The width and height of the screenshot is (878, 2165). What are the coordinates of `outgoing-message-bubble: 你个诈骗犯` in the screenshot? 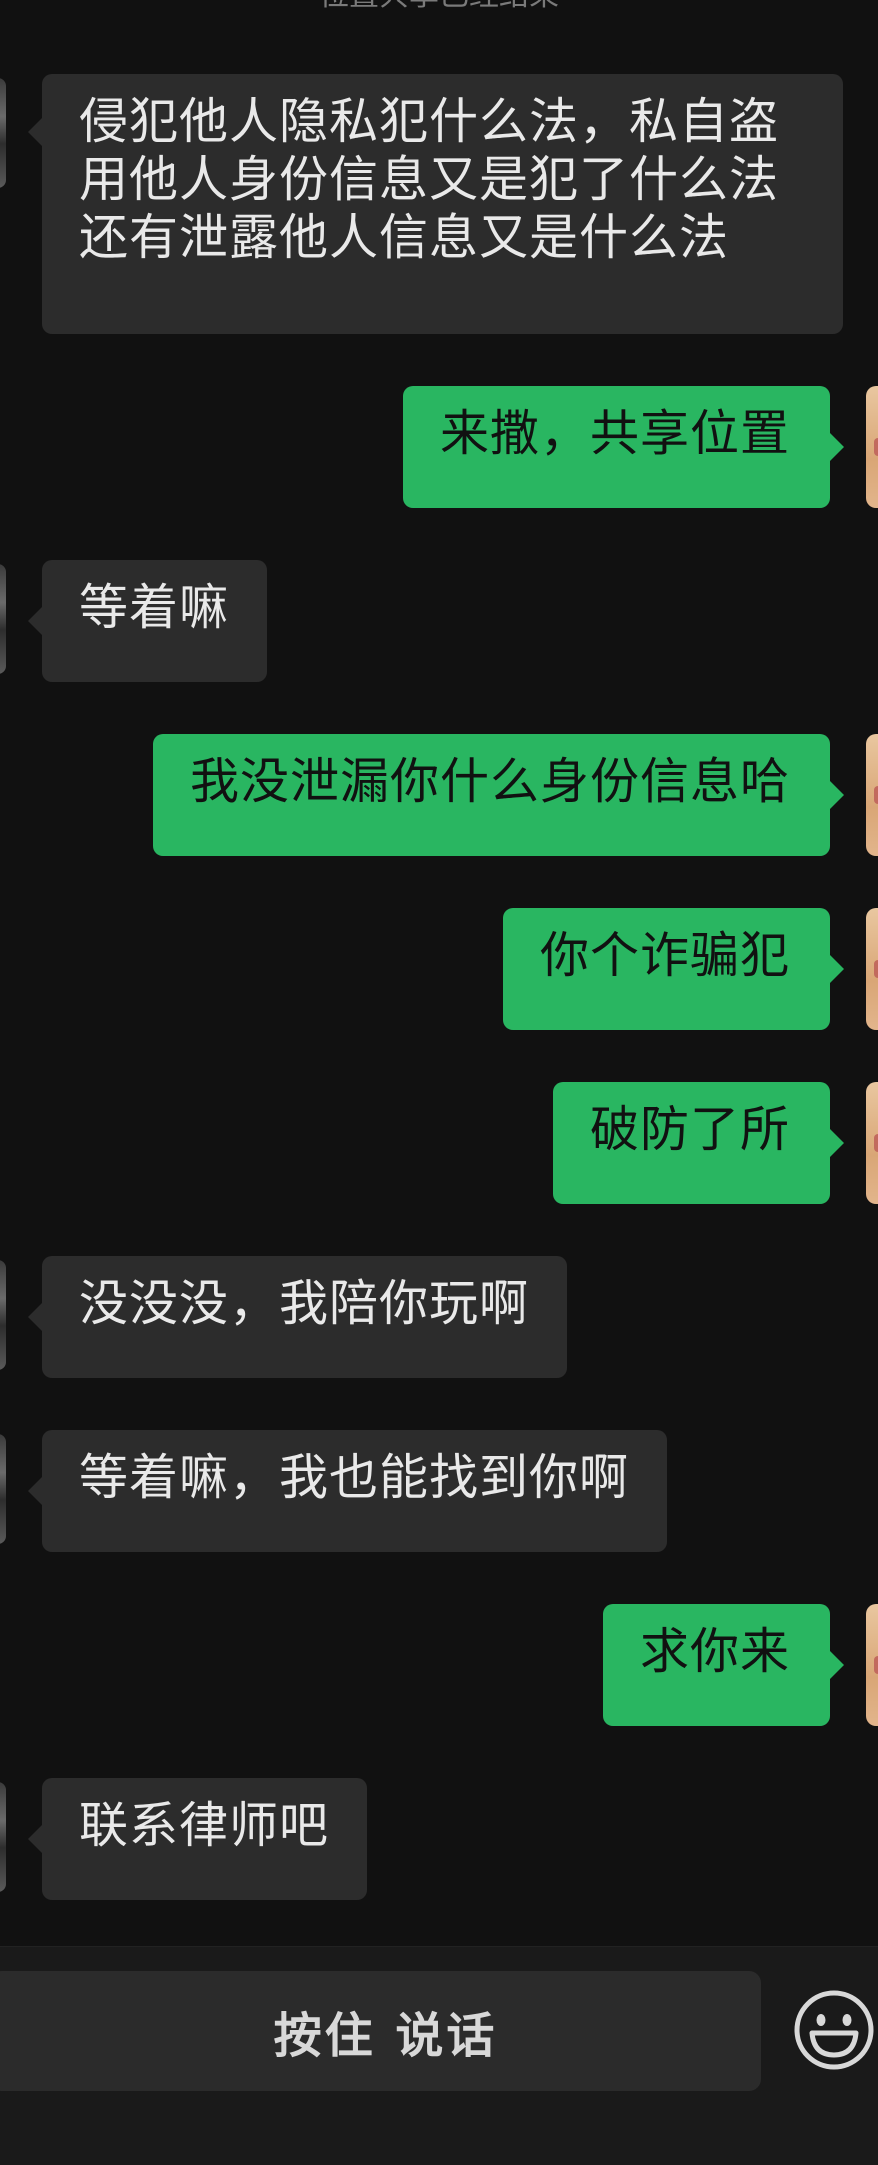 It's located at (673, 969).